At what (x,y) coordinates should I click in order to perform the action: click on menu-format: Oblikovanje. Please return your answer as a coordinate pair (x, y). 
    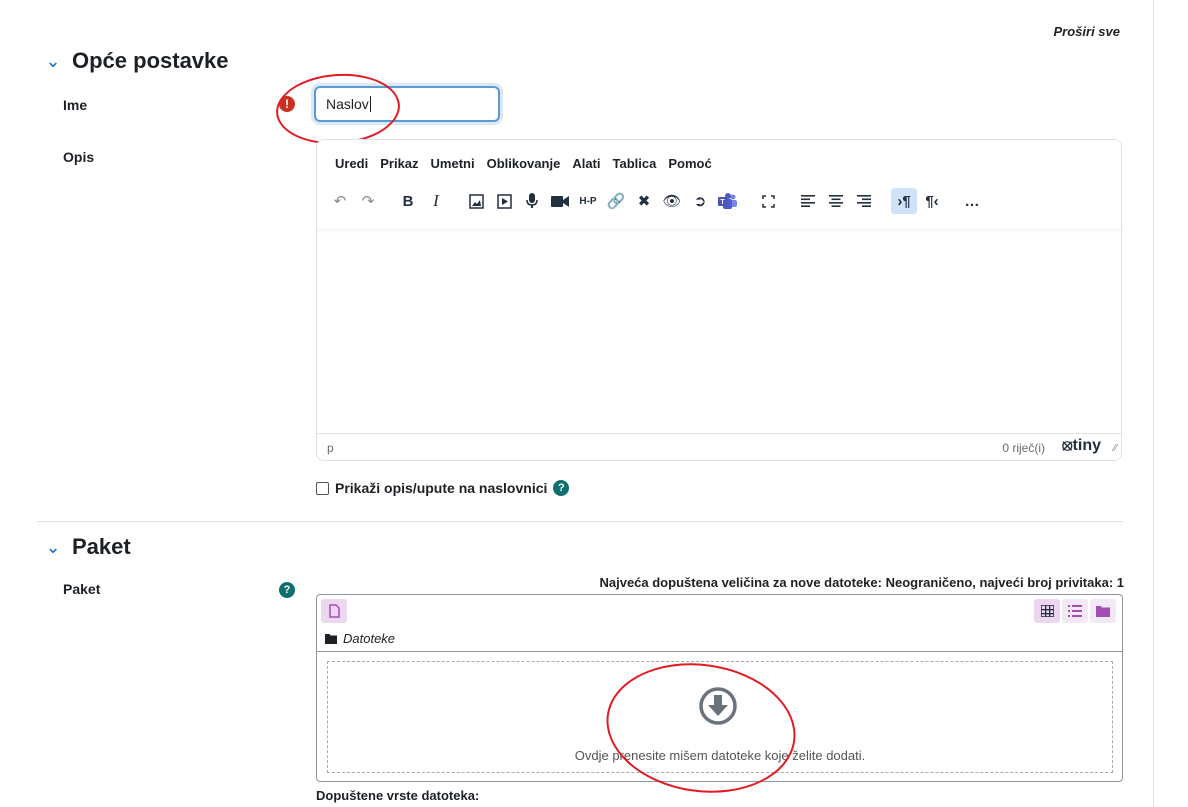
    Looking at the image, I should click on (524, 163).